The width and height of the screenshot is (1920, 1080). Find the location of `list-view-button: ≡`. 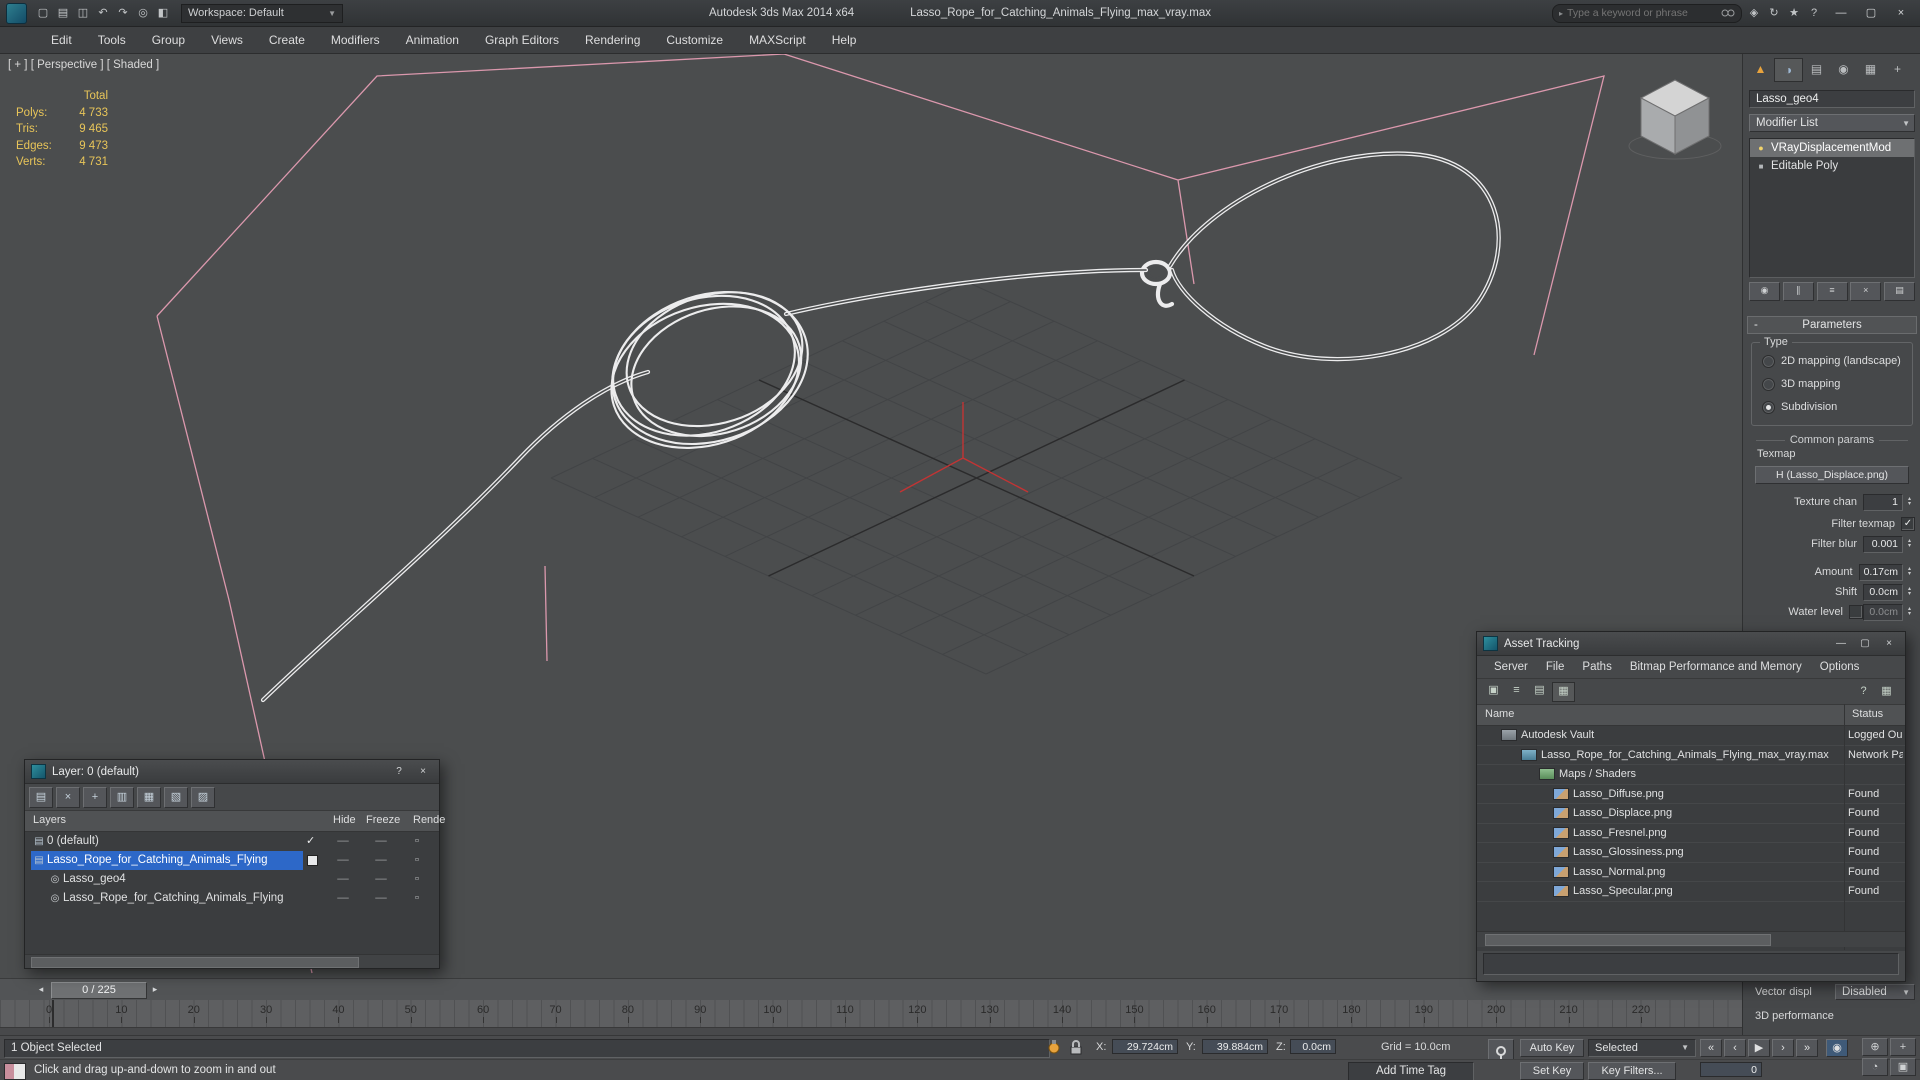

list-view-button: ≡ is located at coordinates (1516, 691).